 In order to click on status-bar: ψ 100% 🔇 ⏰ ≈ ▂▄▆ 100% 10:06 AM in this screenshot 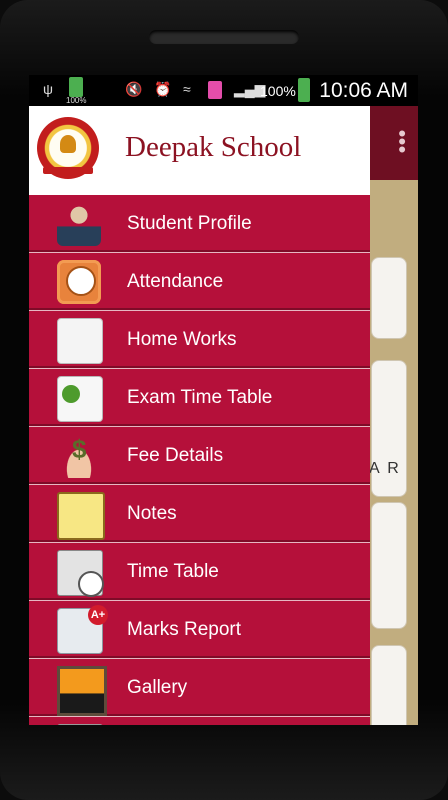, I will do `click(223, 90)`.